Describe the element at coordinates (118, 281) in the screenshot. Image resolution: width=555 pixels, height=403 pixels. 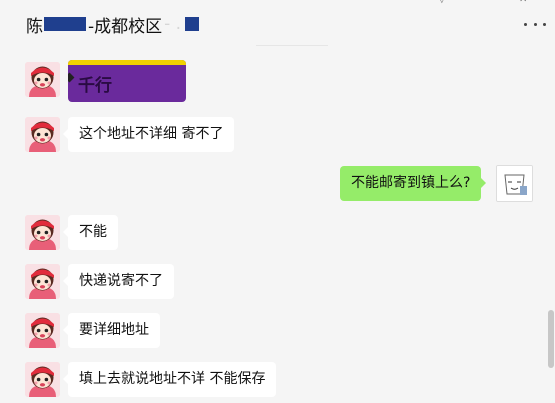
I see `message-bubble: 快递说寄不了` at that location.